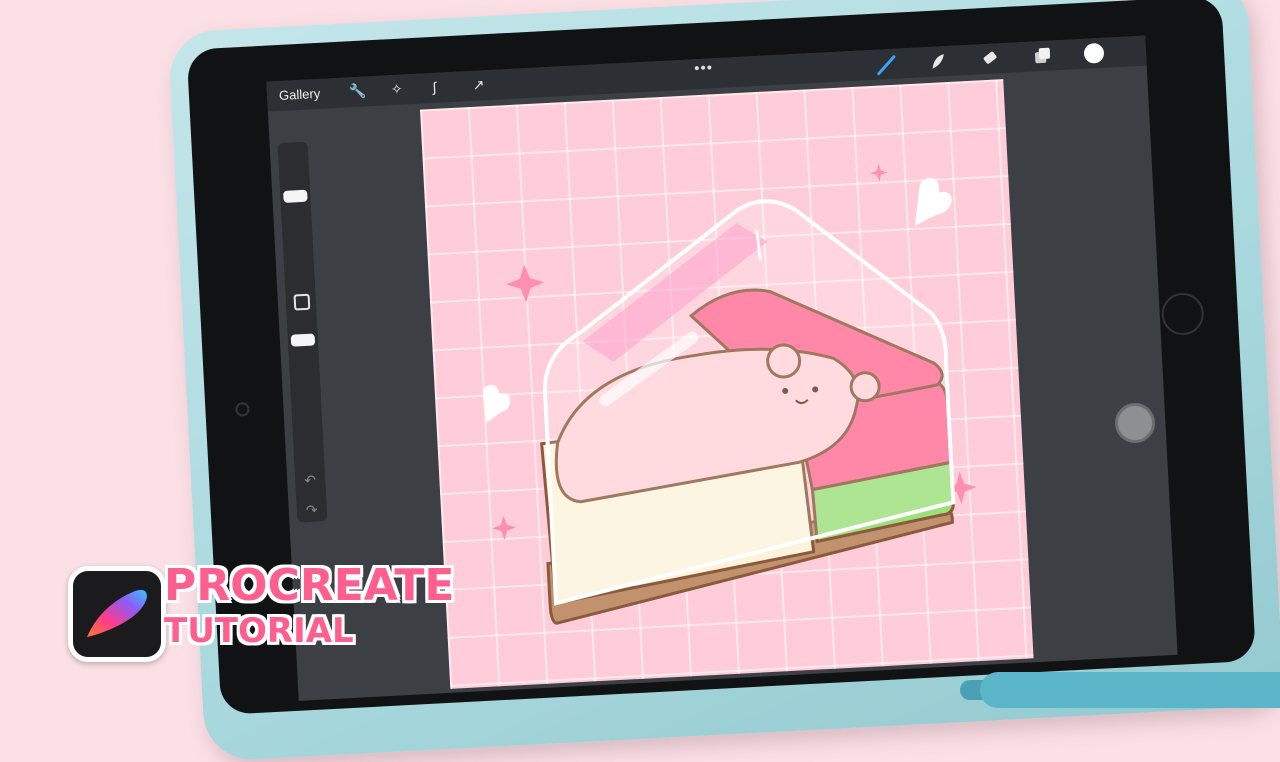  Describe the element at coordinates (295, 196) in the screenshot. I see `brush-size-slider` at that location.